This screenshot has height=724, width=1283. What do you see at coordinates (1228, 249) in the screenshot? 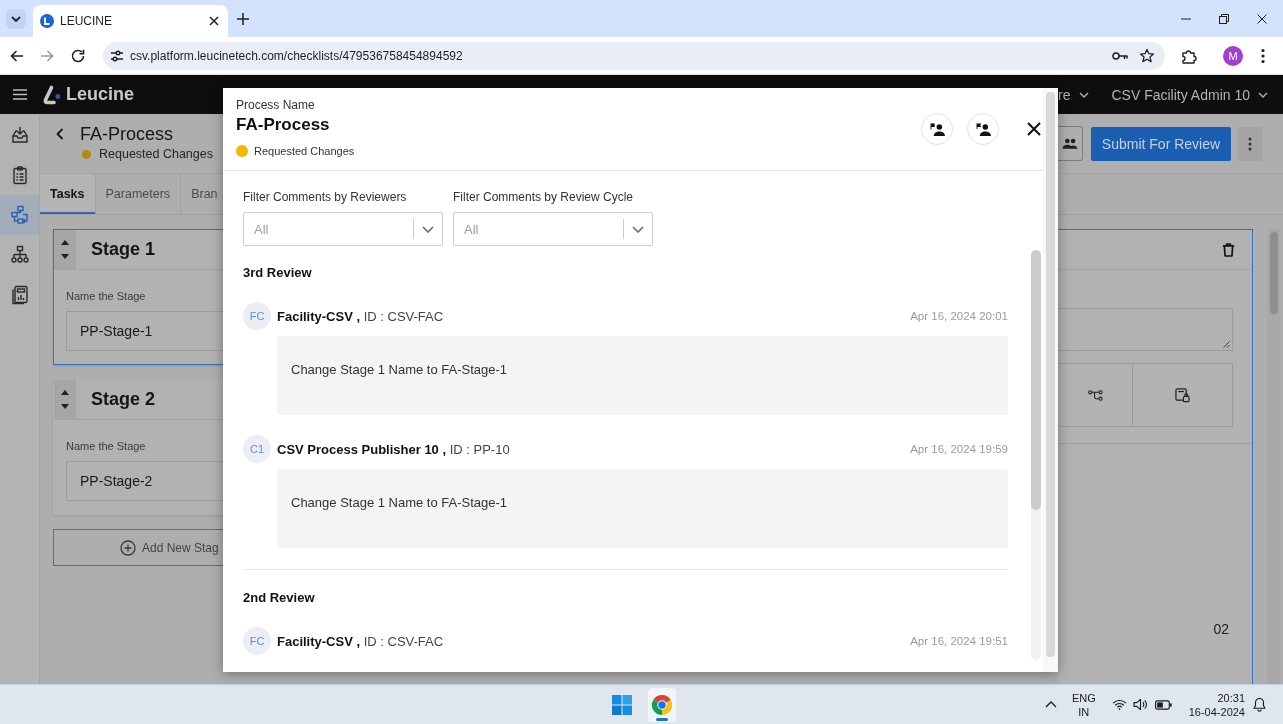
I see `trash-icon` at bounding box center [1228, 249].